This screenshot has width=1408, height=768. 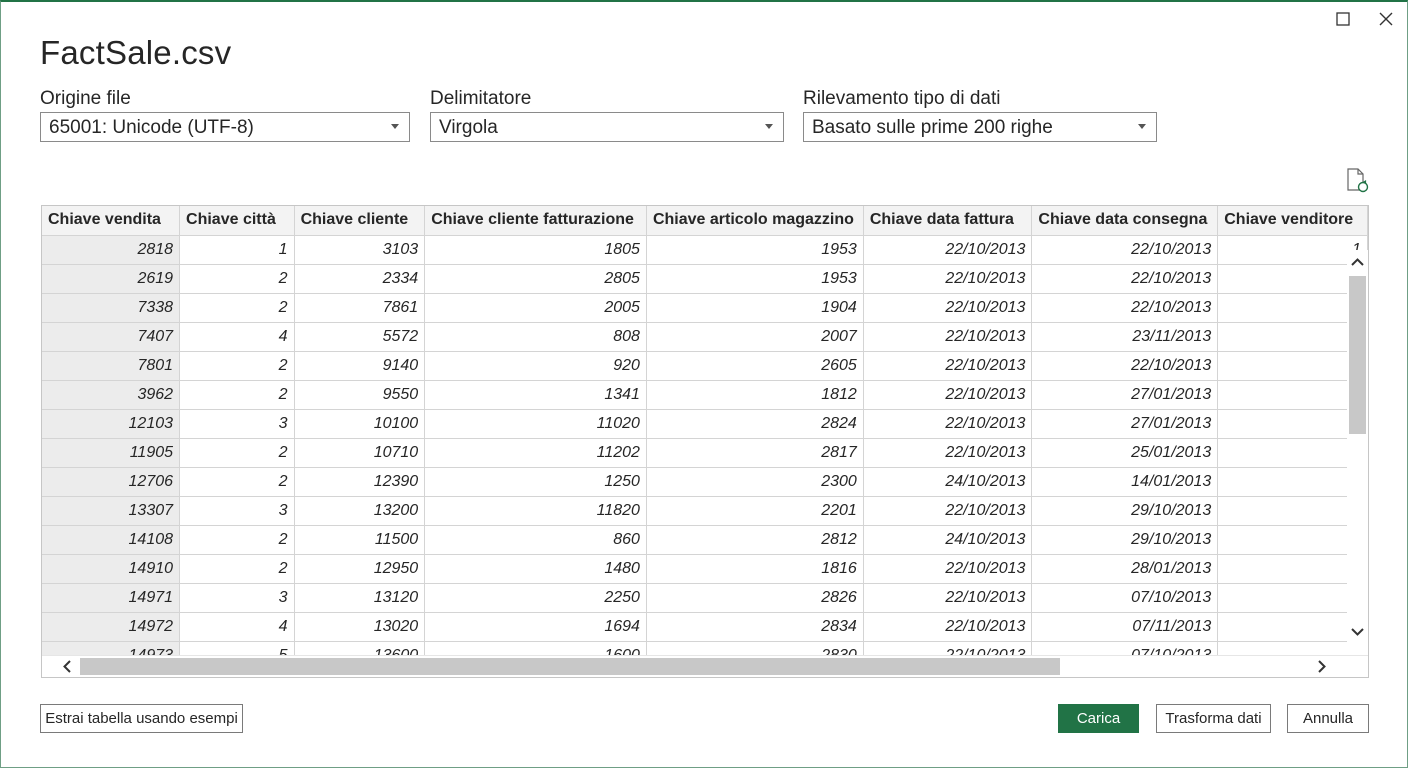 I want to click on table-cell: 14108, so click(x=111, y=540).